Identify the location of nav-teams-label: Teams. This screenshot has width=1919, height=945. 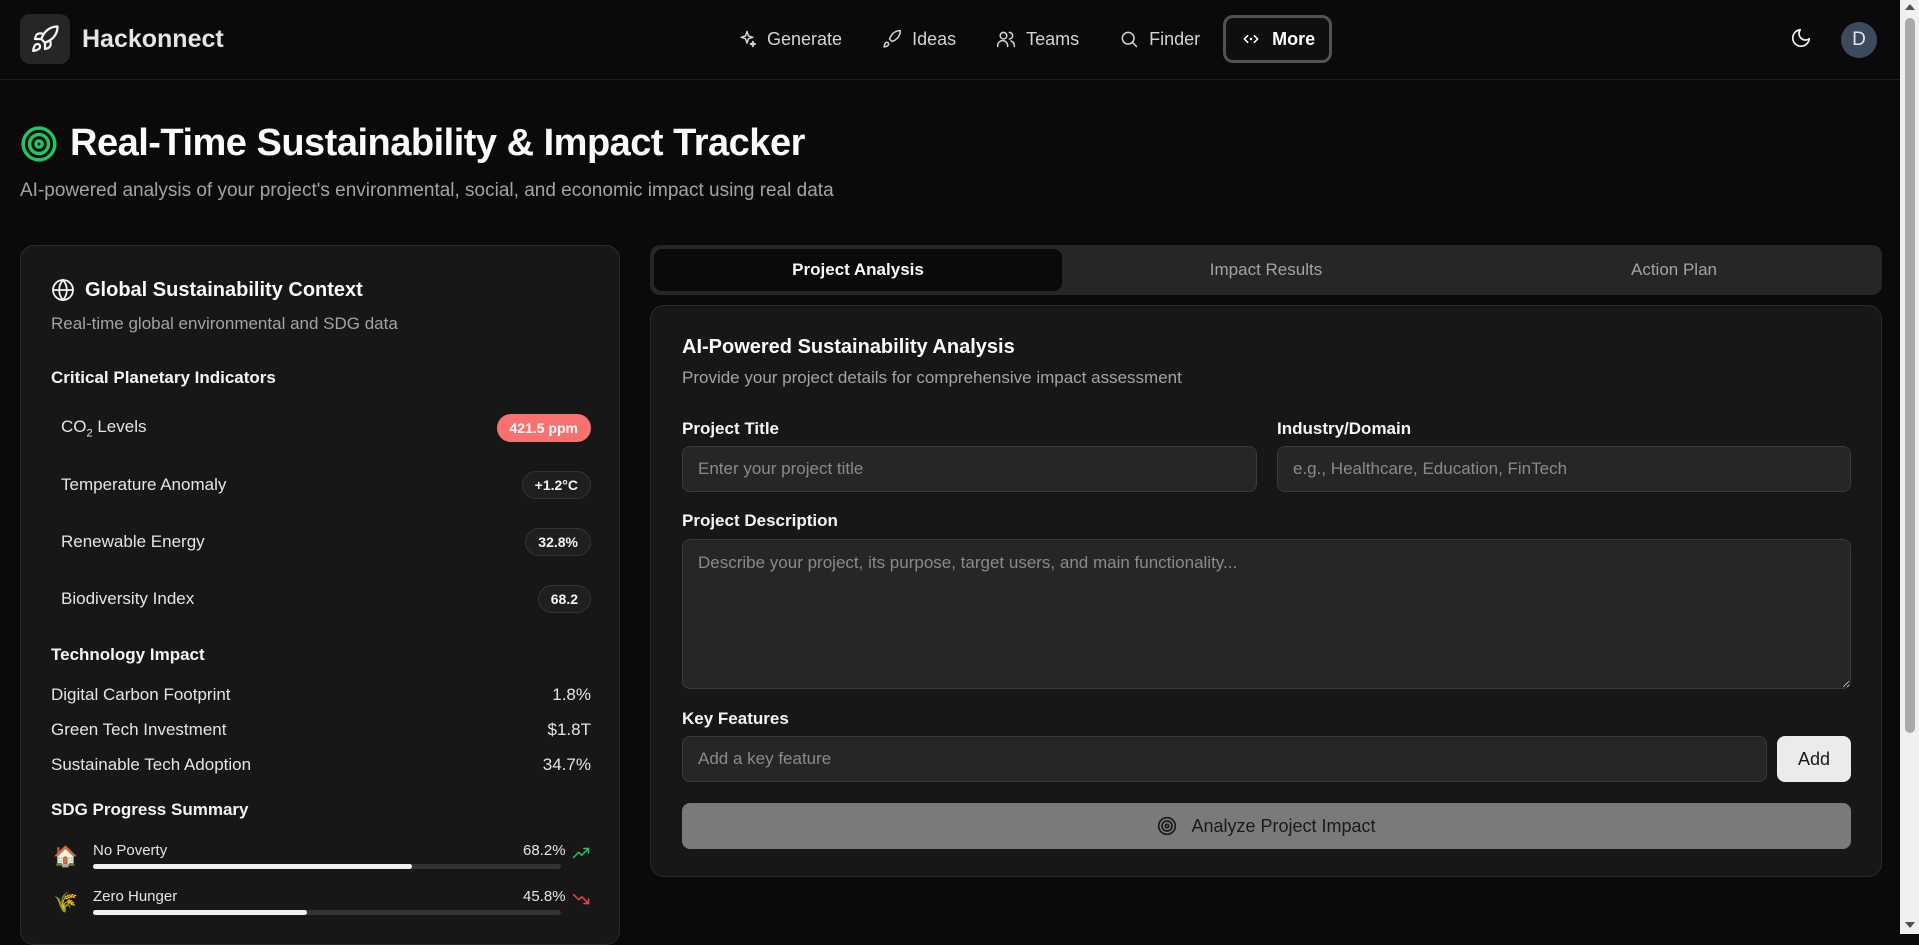
(1053, 38).